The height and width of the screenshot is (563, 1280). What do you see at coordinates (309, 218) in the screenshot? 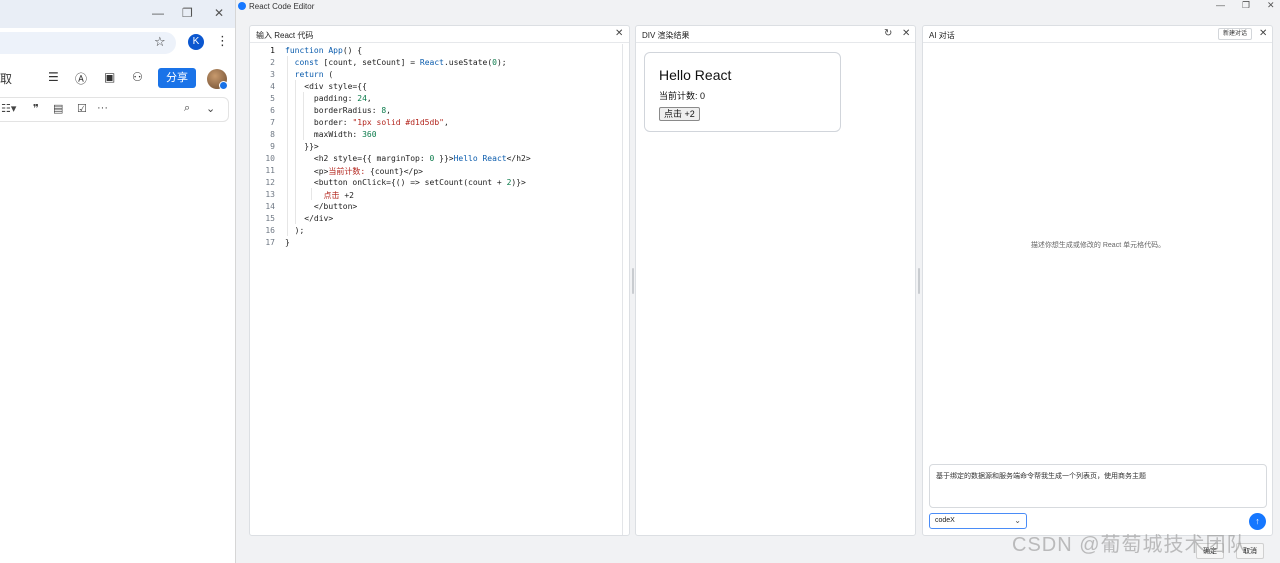
I see `code-line: </div>` at bounding box center [309, 218].